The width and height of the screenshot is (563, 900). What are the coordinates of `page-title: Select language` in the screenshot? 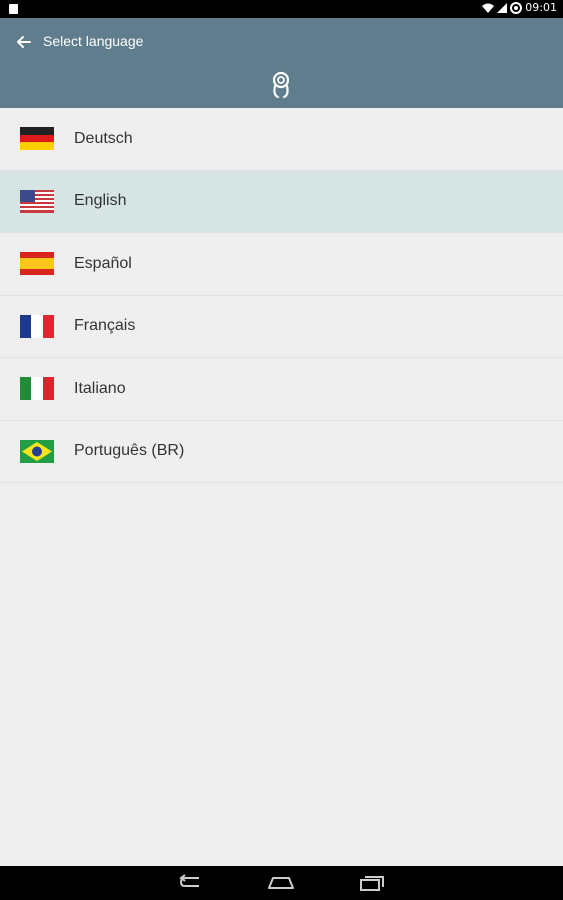 It's located at (93, 41).